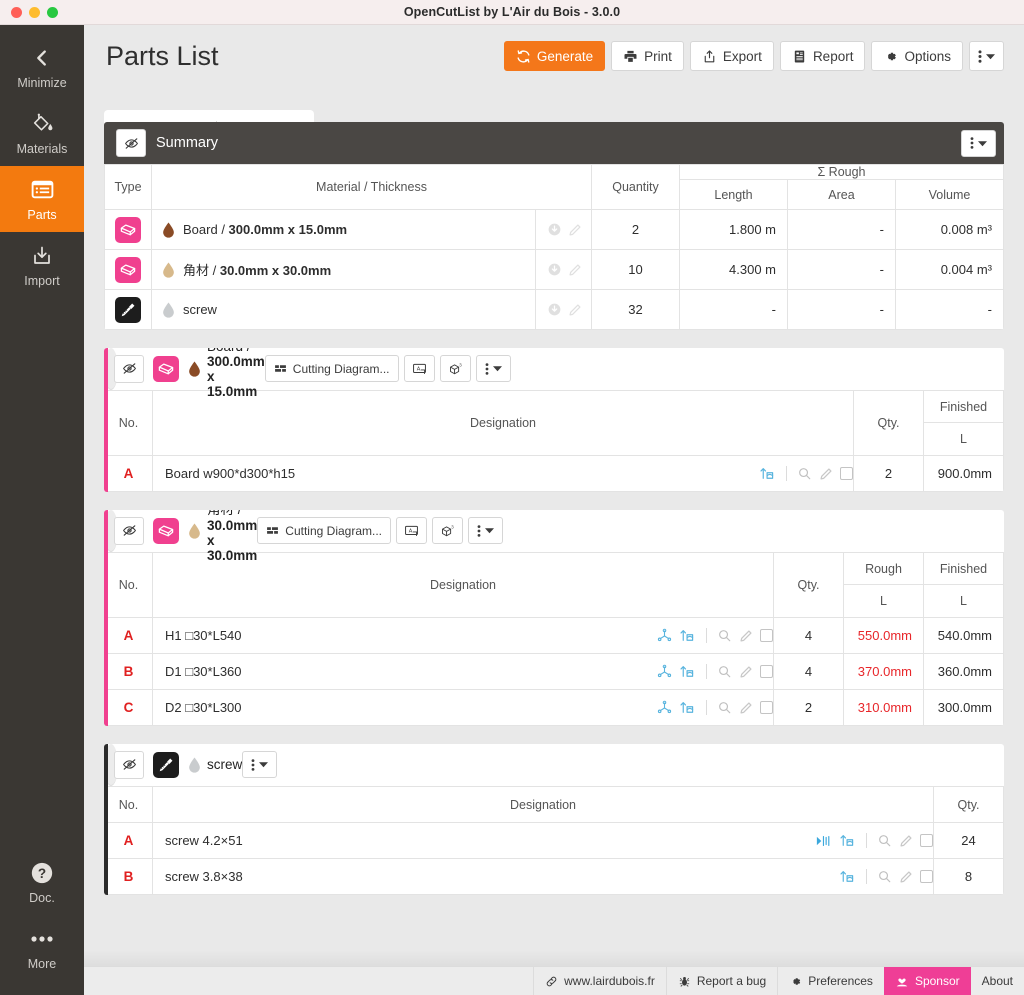  Describe the element at coordinates (902, 981) in the screenshot. I see `heart-hand-icon` at that location.